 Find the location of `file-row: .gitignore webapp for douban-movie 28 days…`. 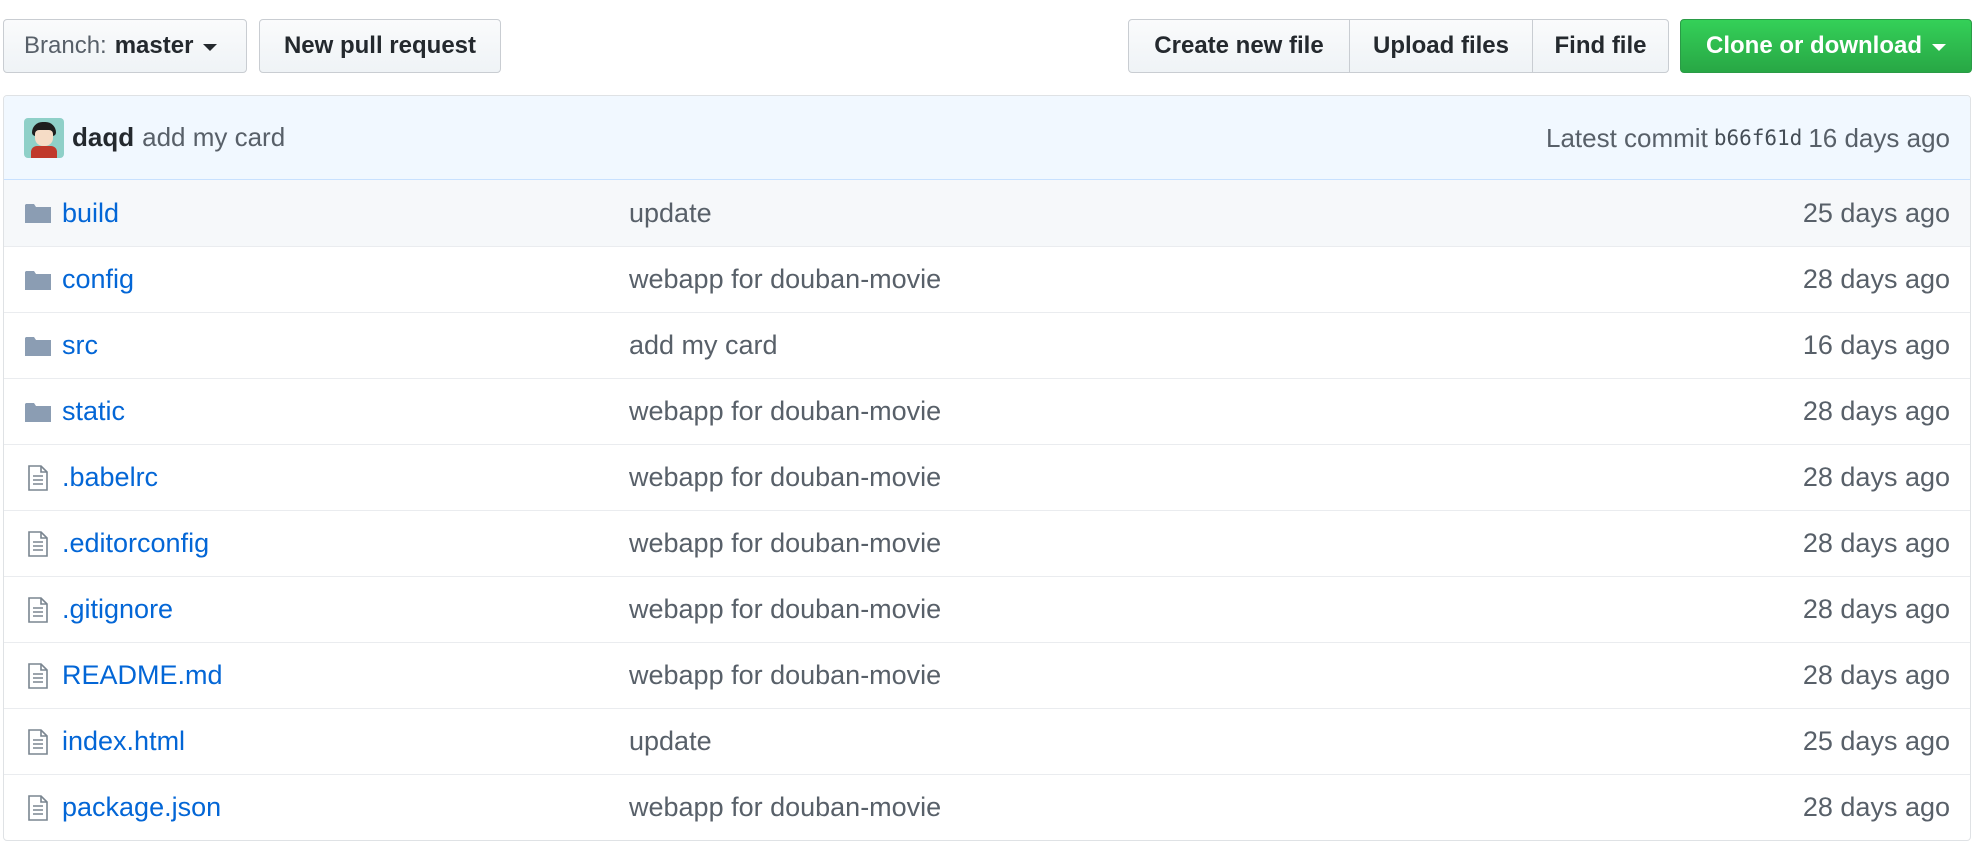

file-row: .gitignore webapp for douban-movie 28 days… is located at coordinates (987, 609).